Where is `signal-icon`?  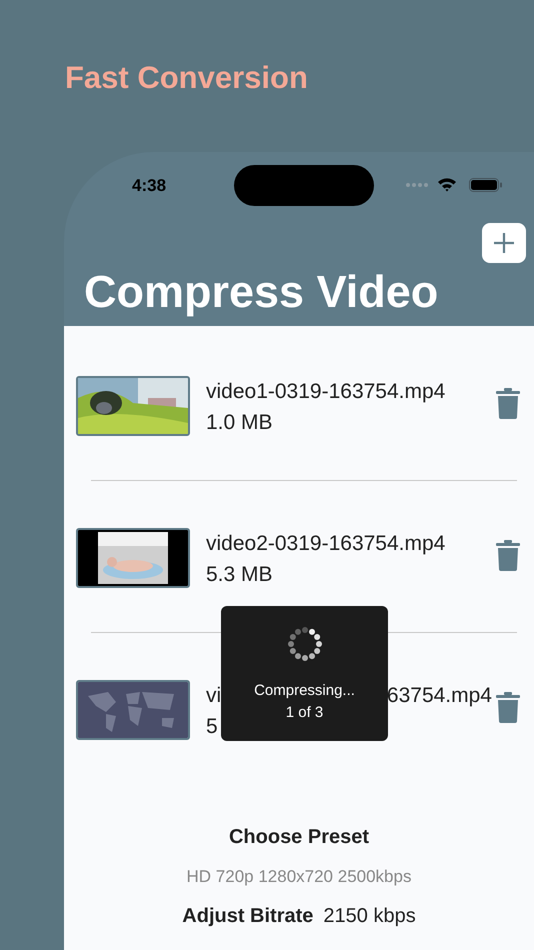 signal-icon is located at coordinates (417, 185).